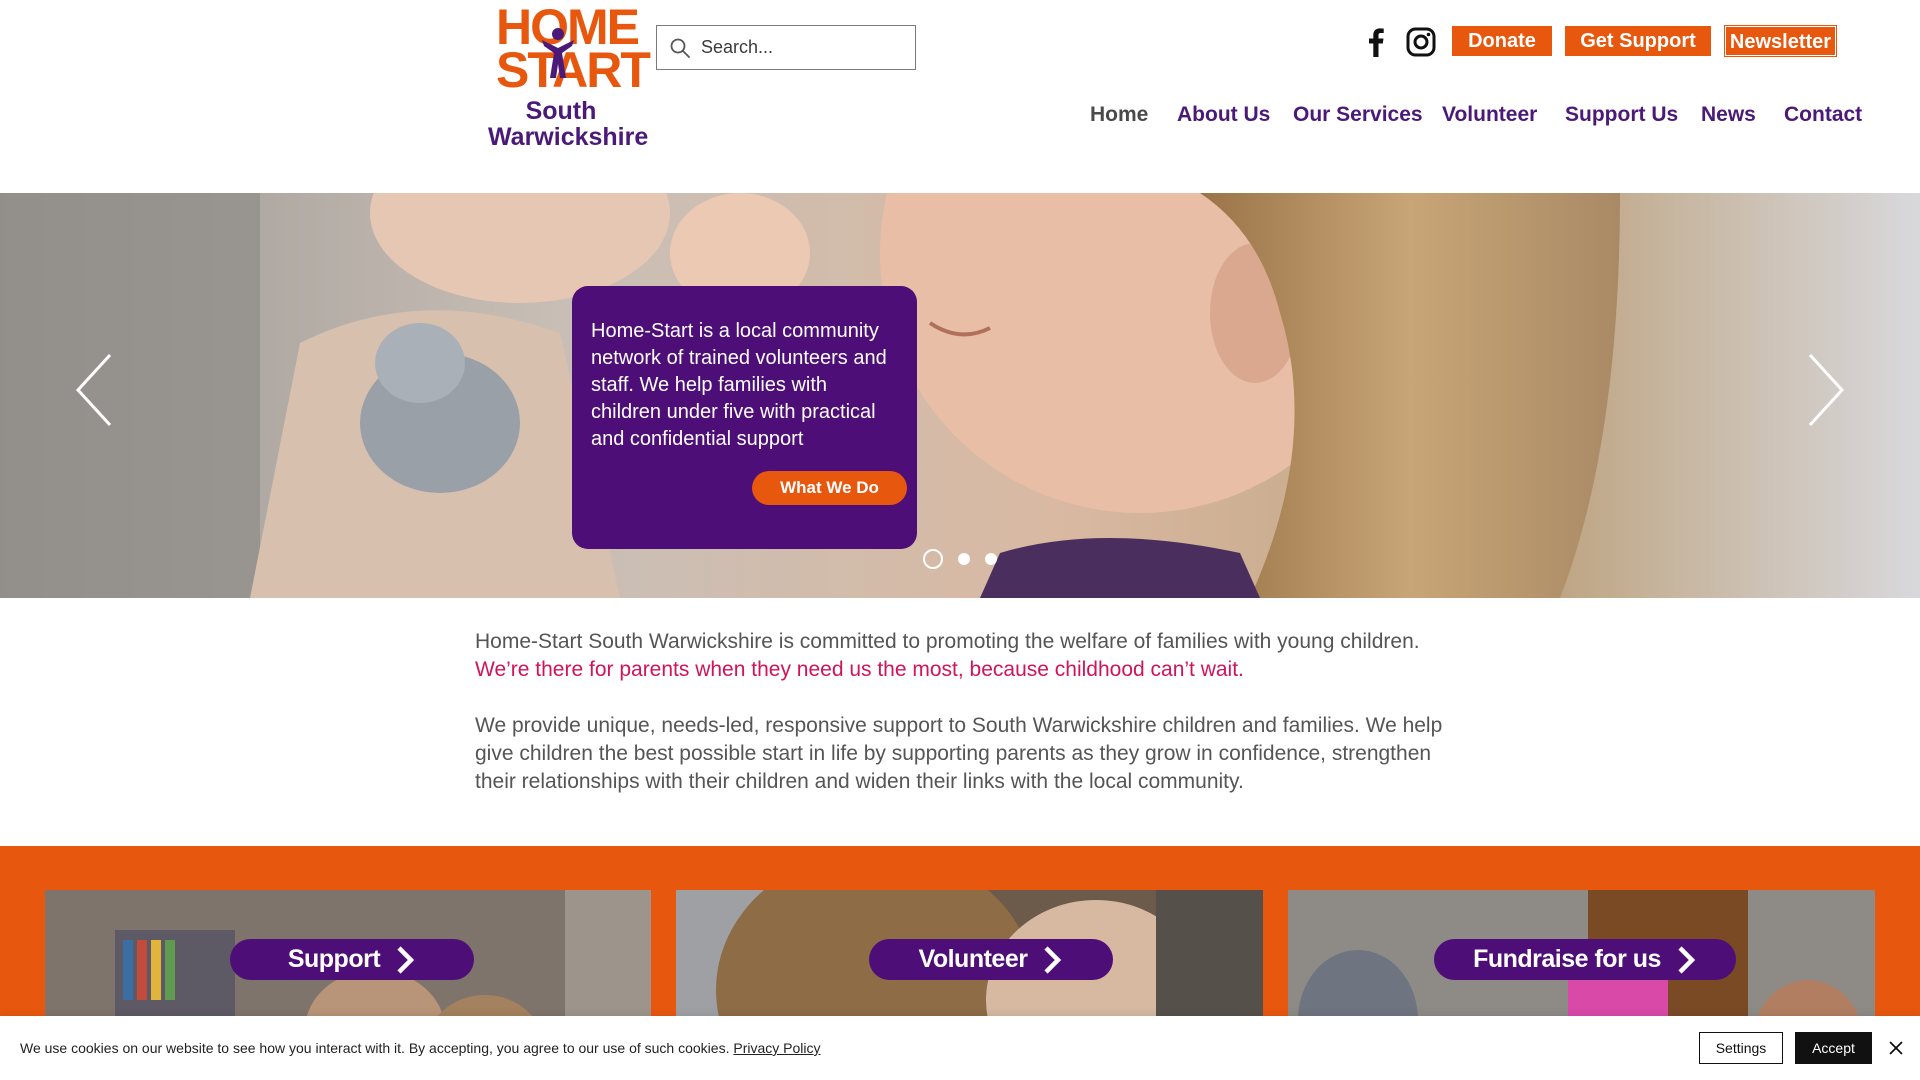 The width and height of the screenshot is (1920, 1080). What do you see at coordinates (94, 390) in the screenshot?
I see `chevron-left-icon` at bounding box center [94, 390].